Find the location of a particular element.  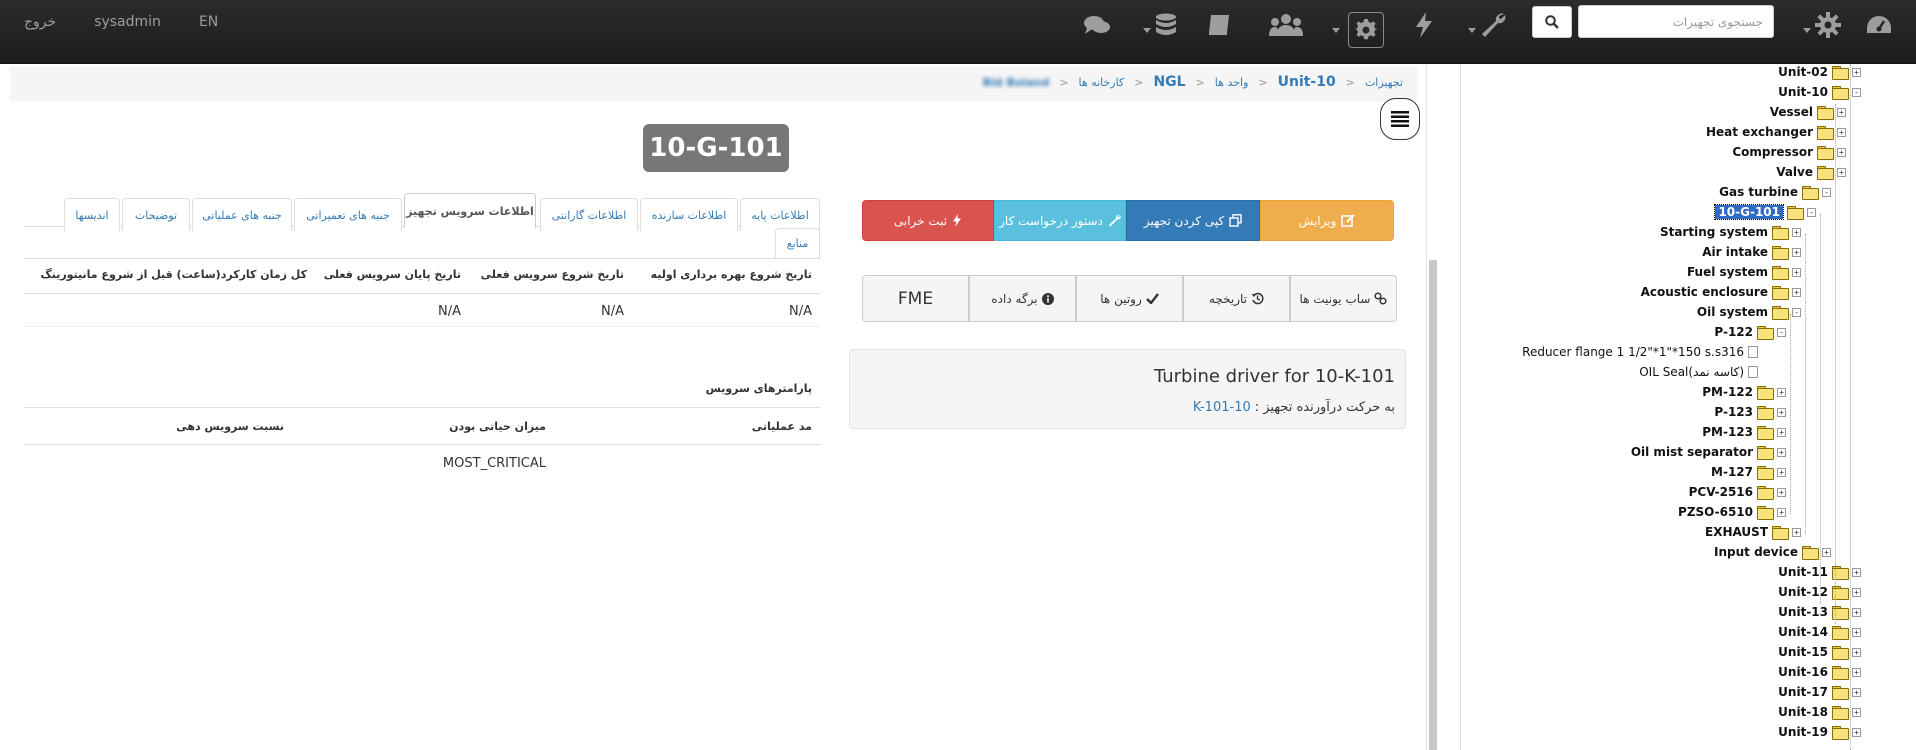

tree-node: Unit-17 + is located at coordinates (1819, 692).